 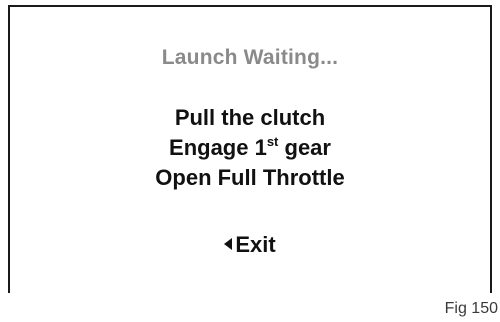 What do you see at coordinates (250, 177) in the screenshot?
I see `instruction-open-throttle: Open Full Throttle` at bounding box center [250, 177].